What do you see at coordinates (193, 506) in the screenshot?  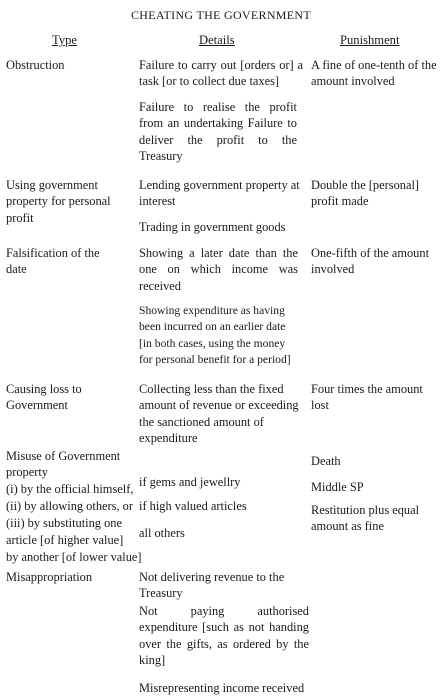 I see `row-misuse-detail-2: if high valued articles` at bounding box center [193, 506].